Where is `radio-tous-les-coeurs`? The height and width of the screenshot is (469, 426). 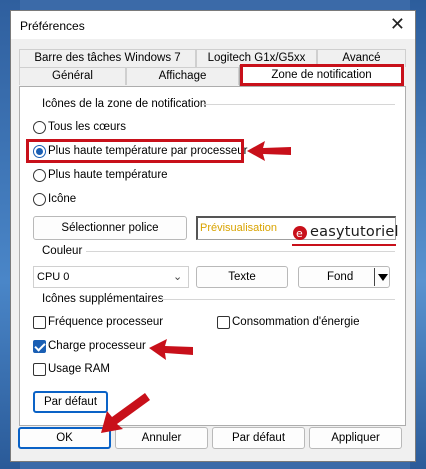 radio-tous-les-coeurs is located at coordinates (39, 127).